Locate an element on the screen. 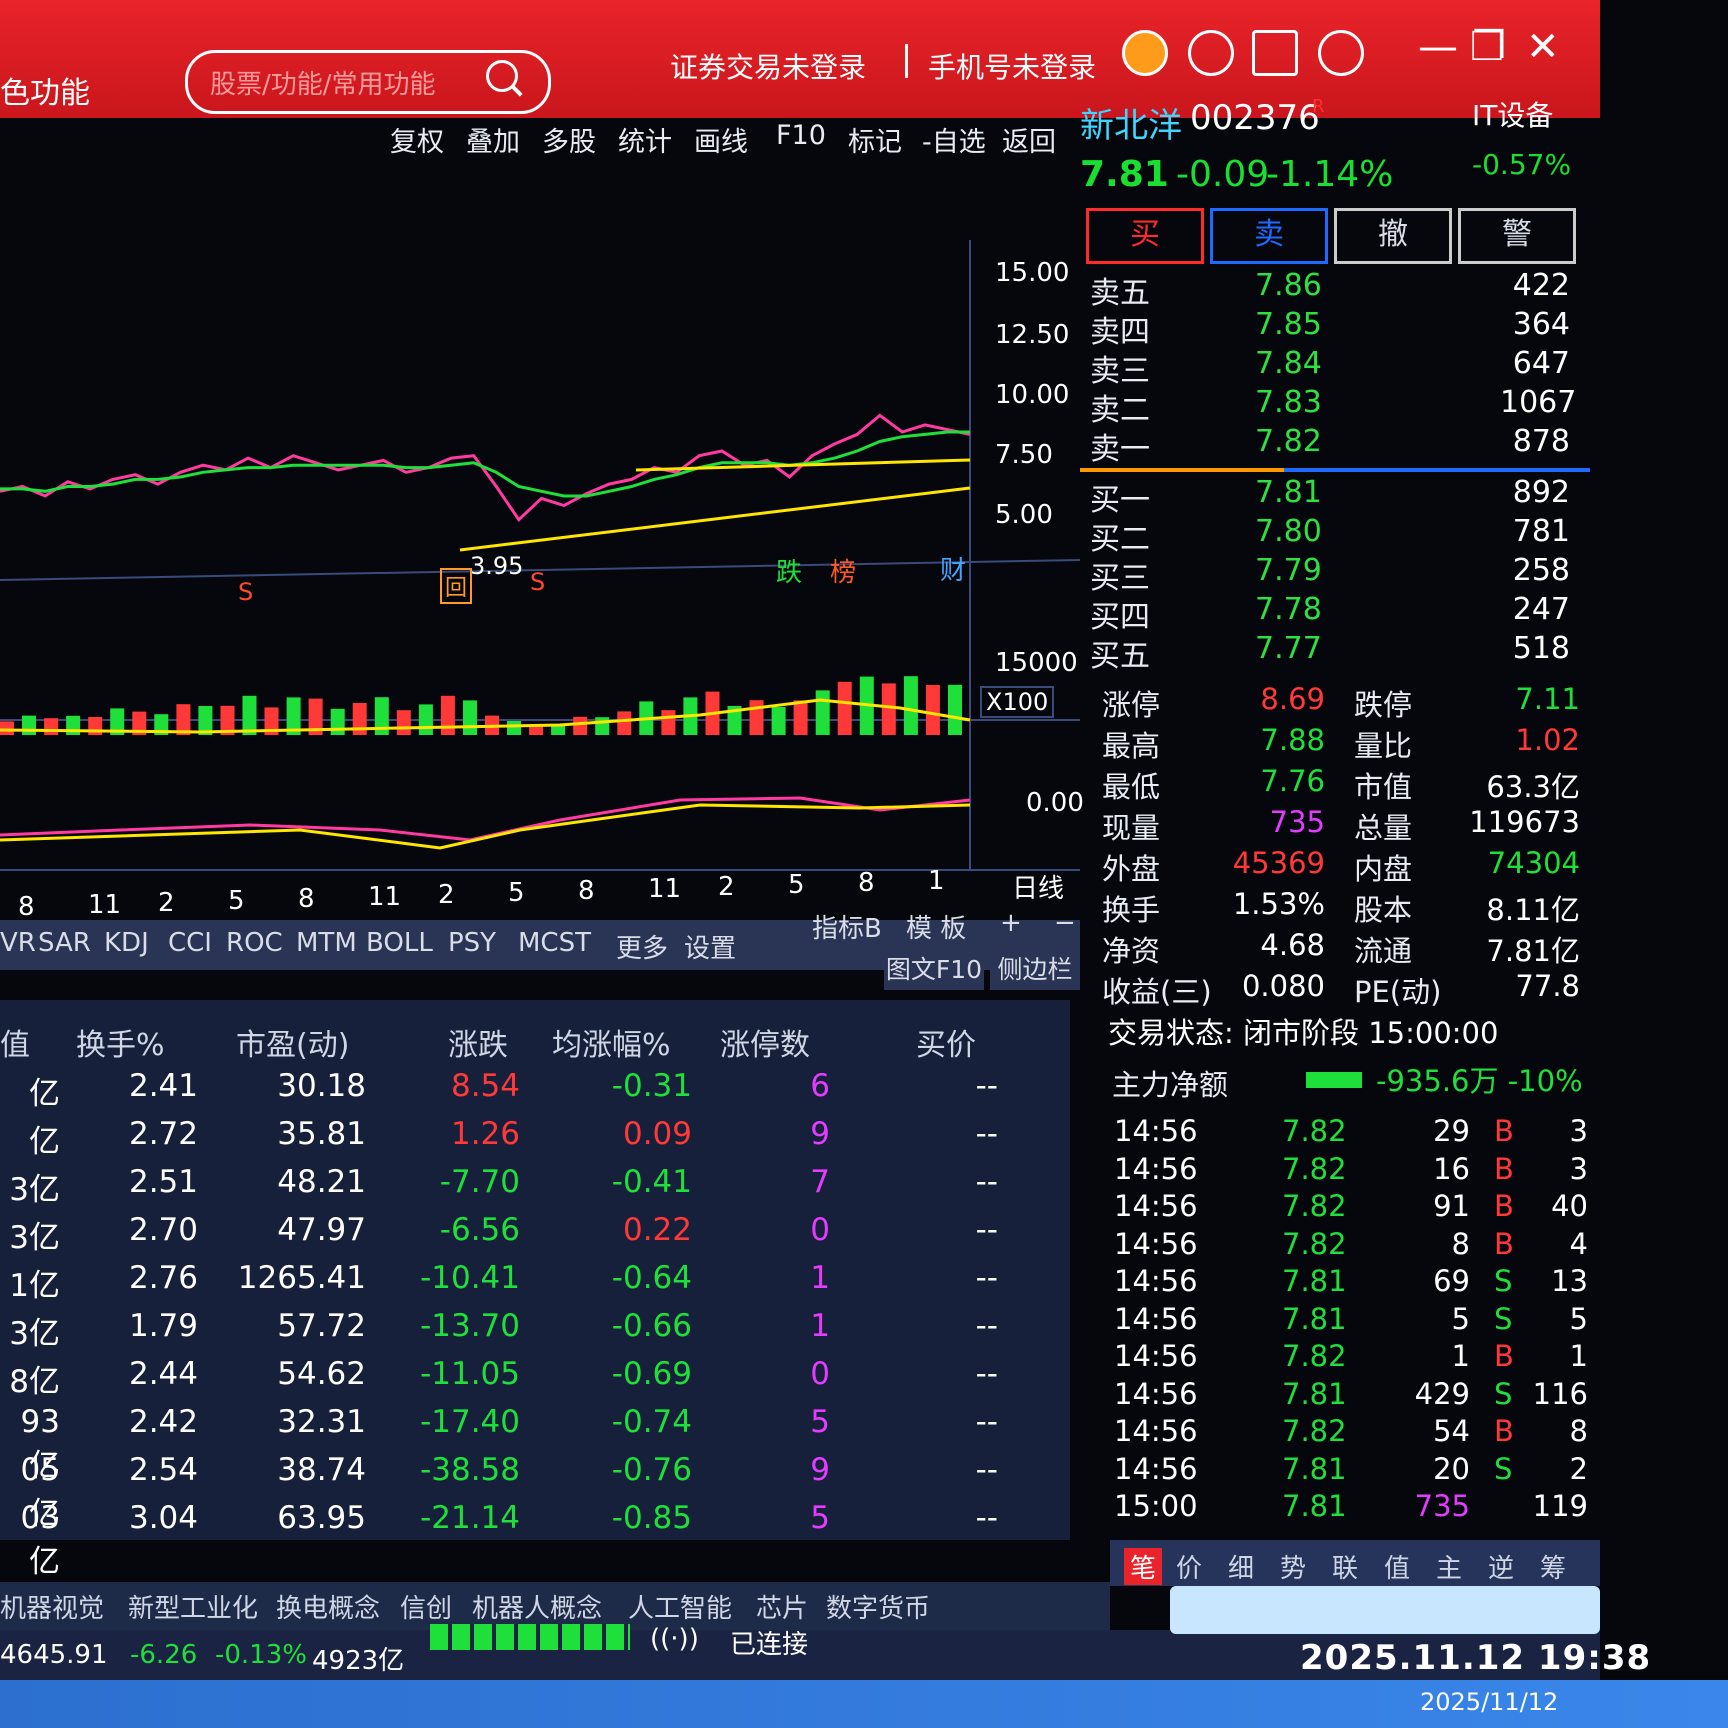  table-header: 值 is located at coordinates (15, 1042).